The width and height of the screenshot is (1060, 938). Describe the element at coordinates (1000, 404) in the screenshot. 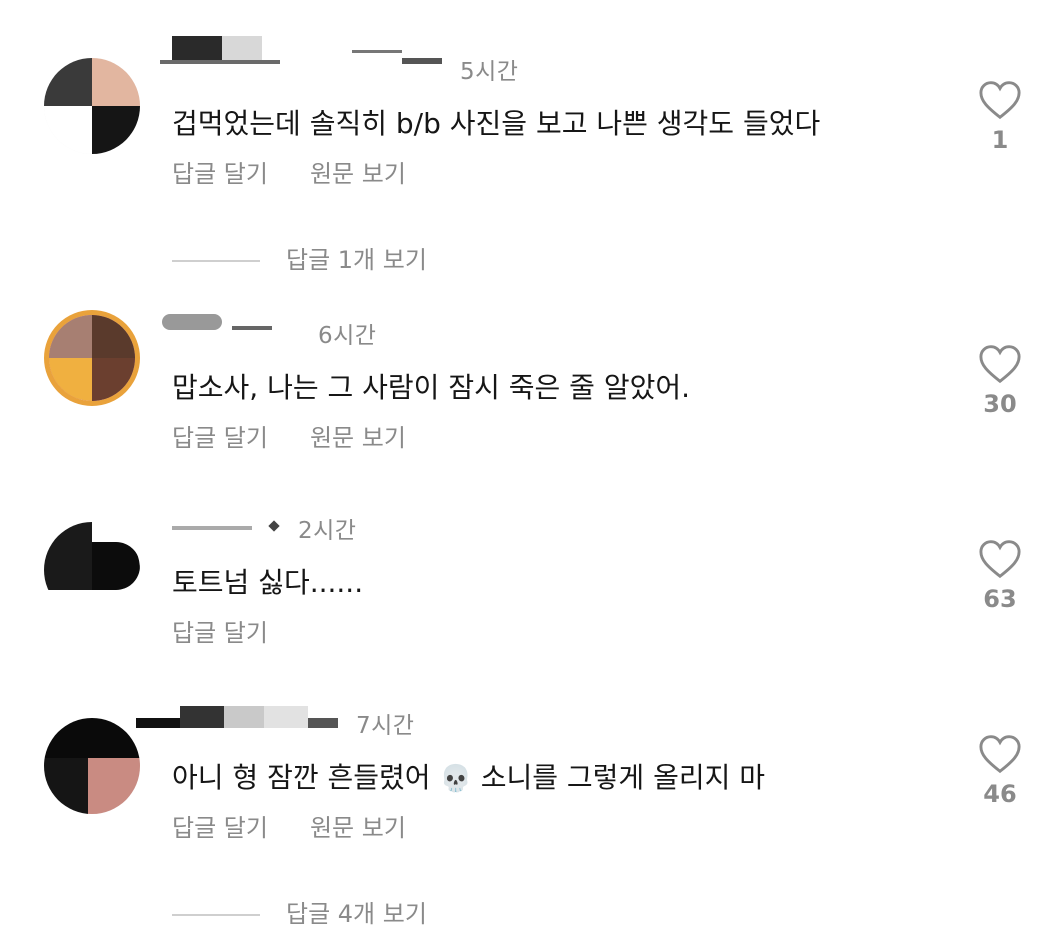

I see `like-count: 30` at that location.